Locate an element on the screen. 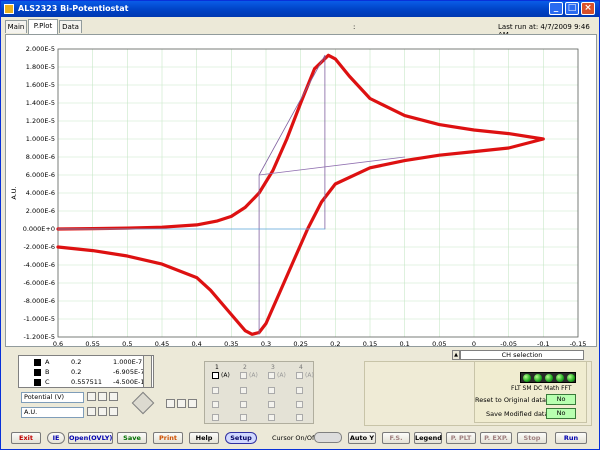 This screenshot has width=600, height=450. legend-row-a: A 0.2 1.000E-7 is located at coordinates (84, 362).